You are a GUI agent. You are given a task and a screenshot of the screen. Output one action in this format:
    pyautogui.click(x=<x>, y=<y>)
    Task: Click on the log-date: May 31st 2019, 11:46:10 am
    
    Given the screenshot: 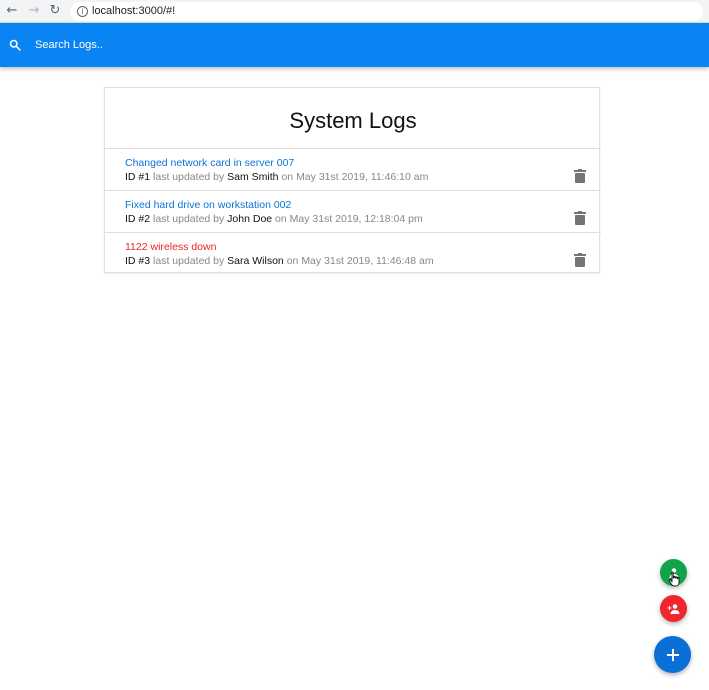 What is the action you would take?
    pyautogui.click(x=362, y=177)
    